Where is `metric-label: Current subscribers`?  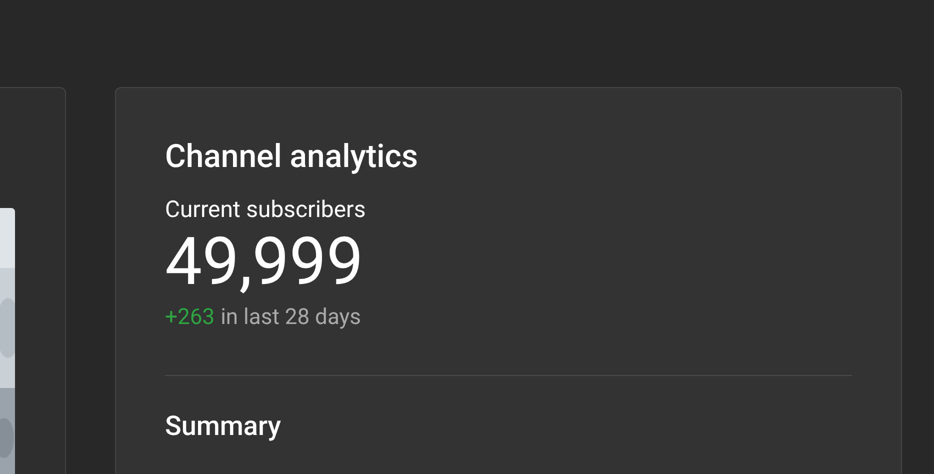 metric-label: Current subscribers is located at coordinates (266, 210).